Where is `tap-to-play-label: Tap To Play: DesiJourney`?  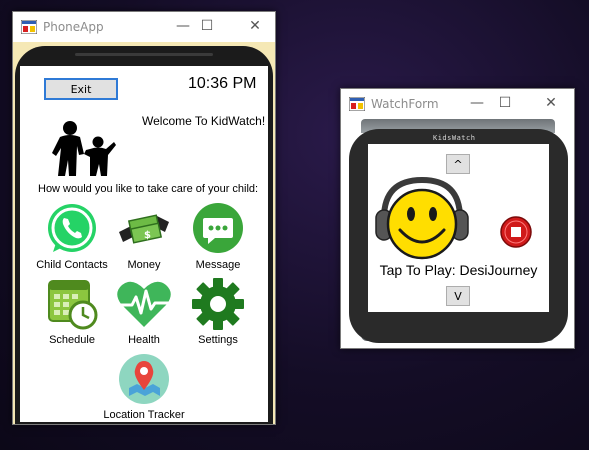 tap-to-play-label: Tap To Play: DesiJourney is located at coordinates (458, 270).